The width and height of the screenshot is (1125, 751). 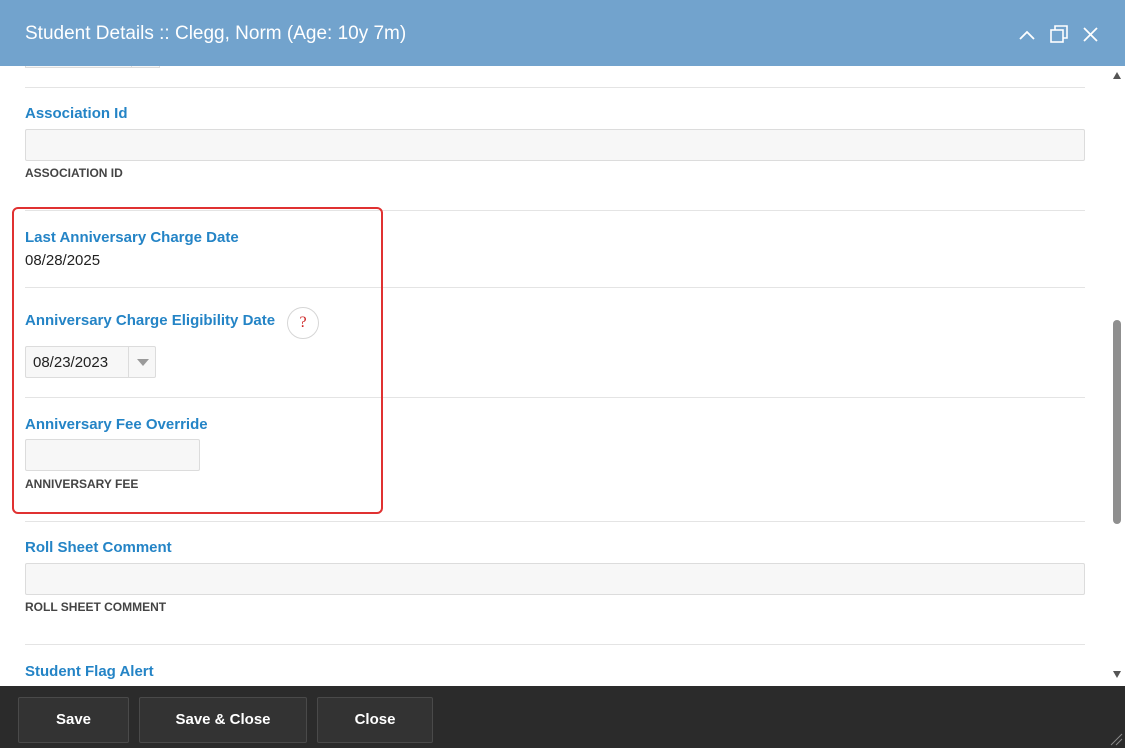 I want to click on anniversary-charge-eligibility-date-label: Anniversary Charge Eligibility Date, so click(x=150, y=320).